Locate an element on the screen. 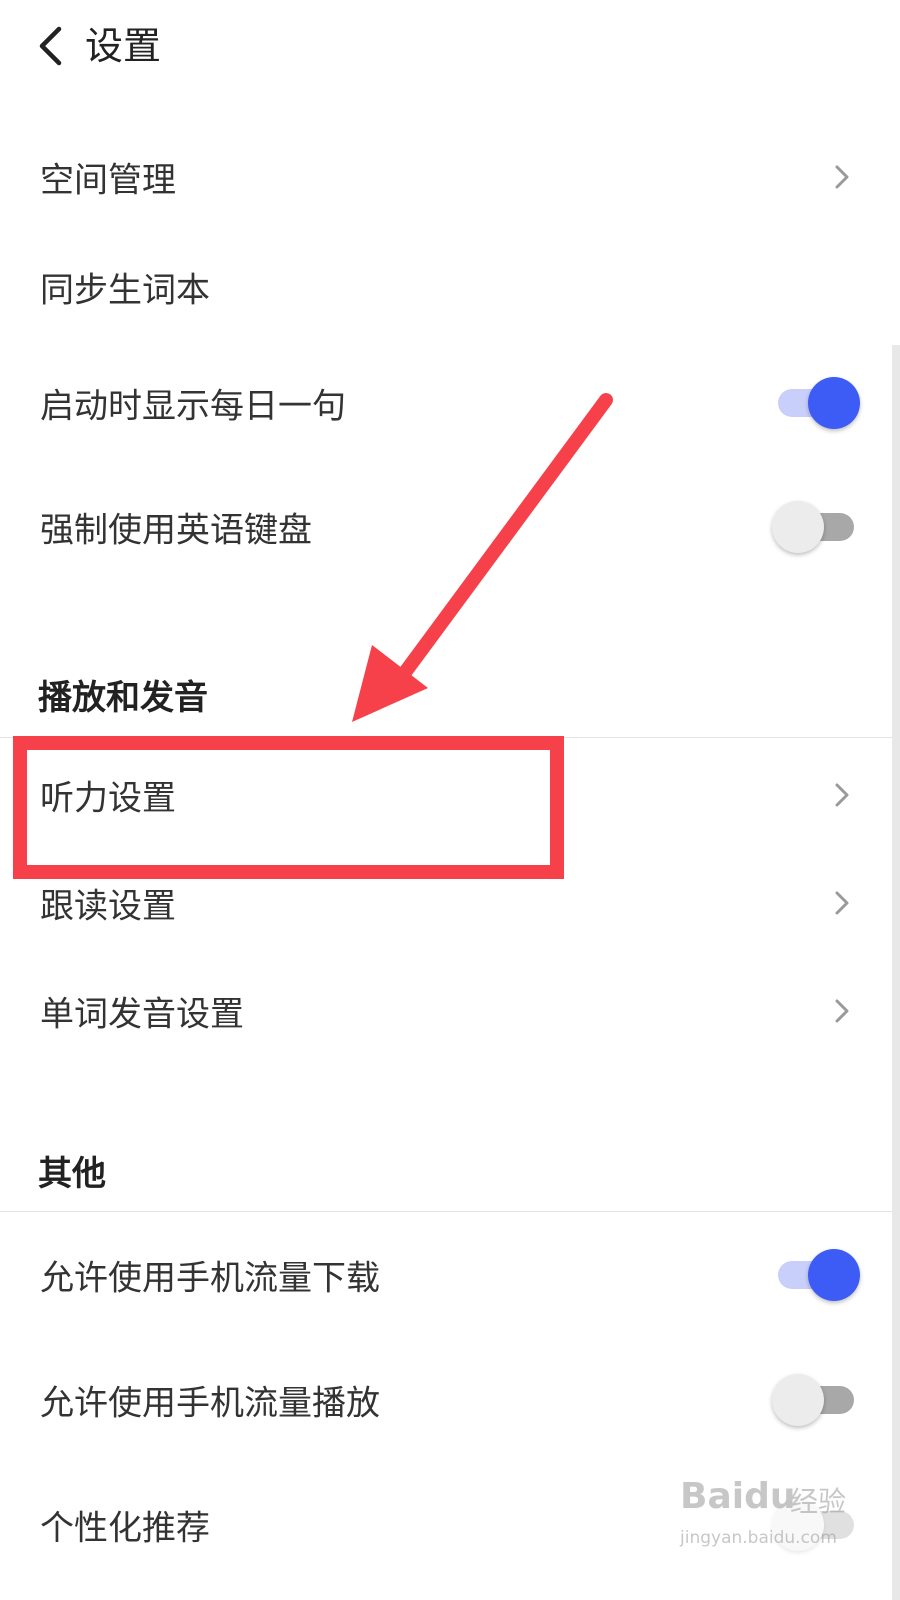  section-title-playback: 播放和发音 is located at coordinates (123, 698).